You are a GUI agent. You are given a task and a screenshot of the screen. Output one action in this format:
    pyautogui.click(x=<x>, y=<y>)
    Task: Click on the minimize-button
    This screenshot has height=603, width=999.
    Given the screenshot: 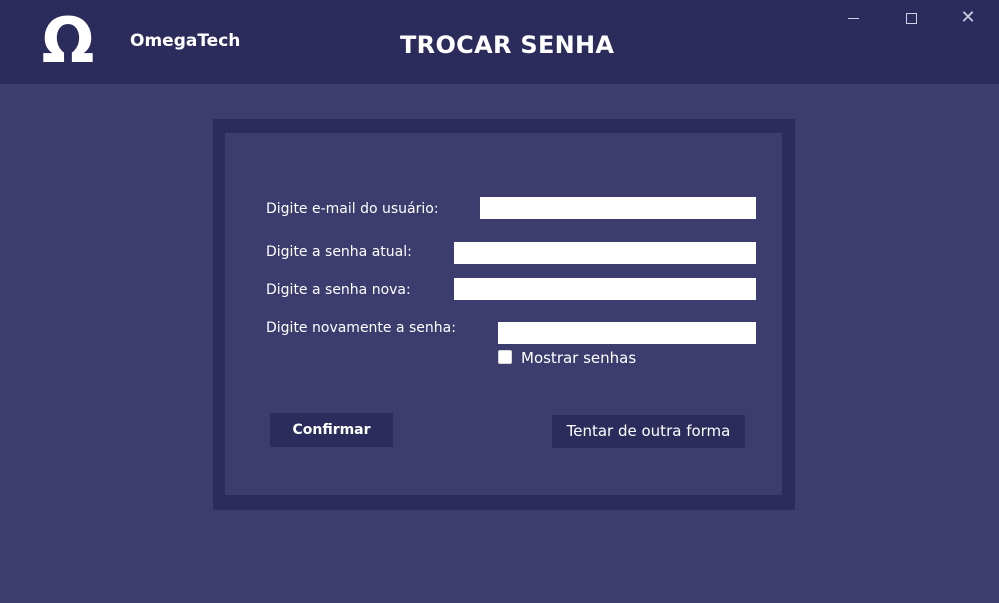 What is the action you would take?
    pyautogui.click(x=854, y=18)
    